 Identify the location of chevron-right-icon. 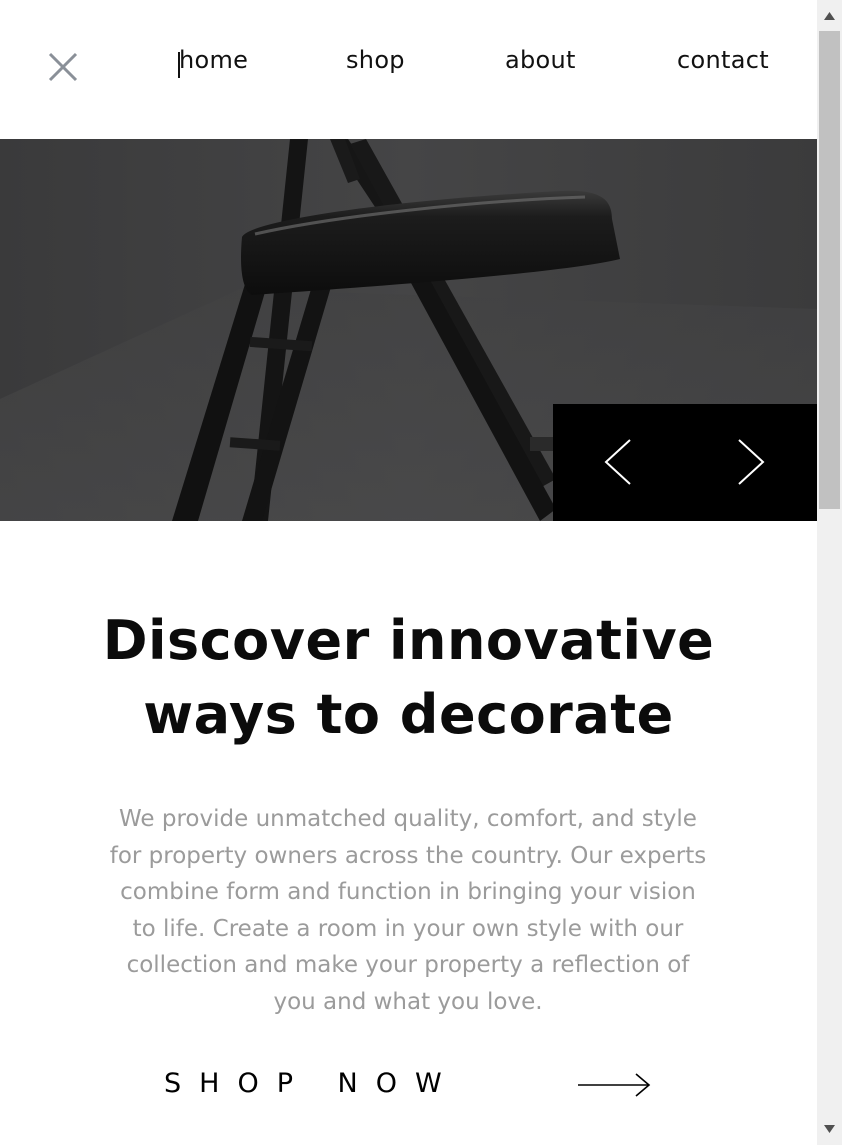
(751, 462).